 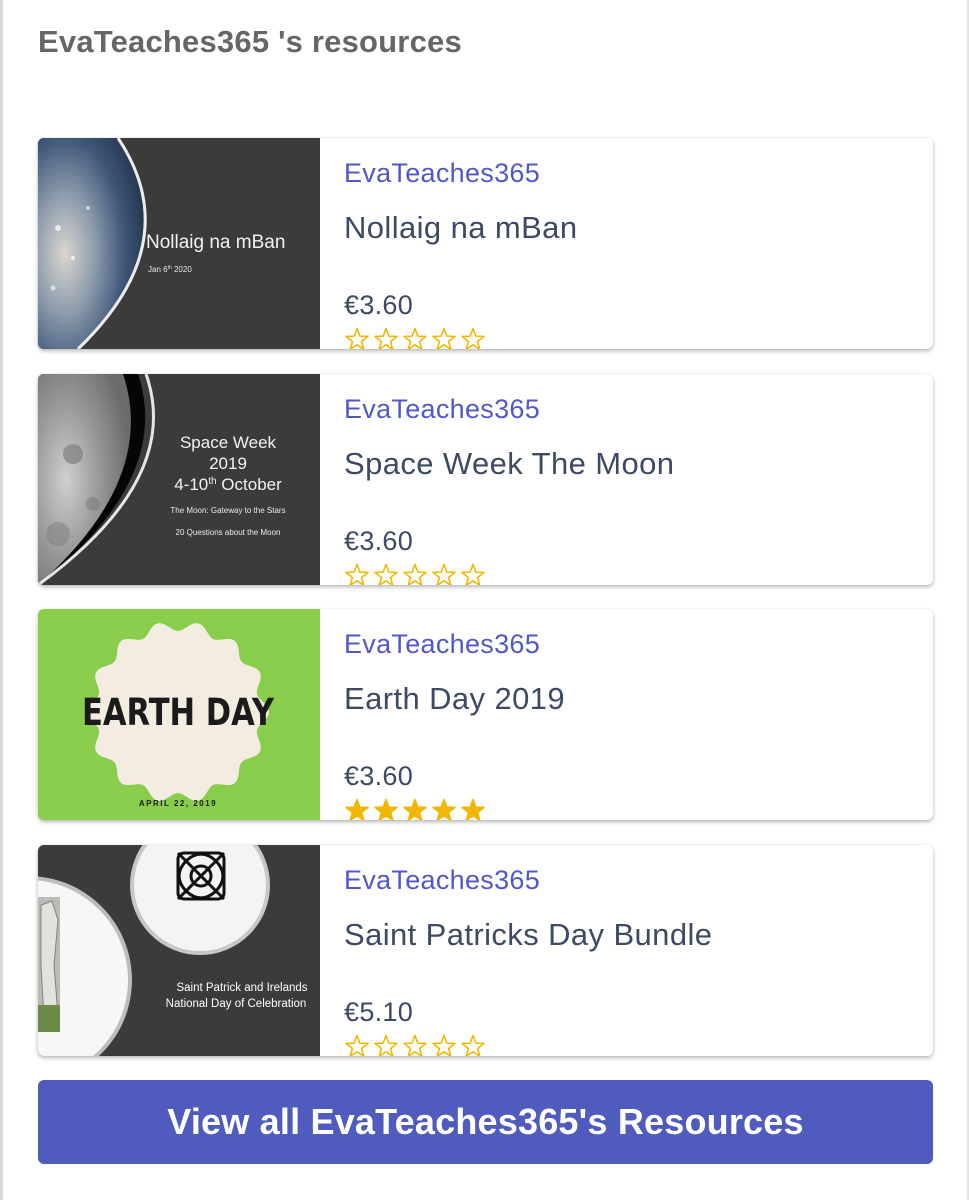 What do you see at coordinates (228, 442) in the screenshot?
I see `thumb-line1: Space Week` at bounding box center [228, 442].